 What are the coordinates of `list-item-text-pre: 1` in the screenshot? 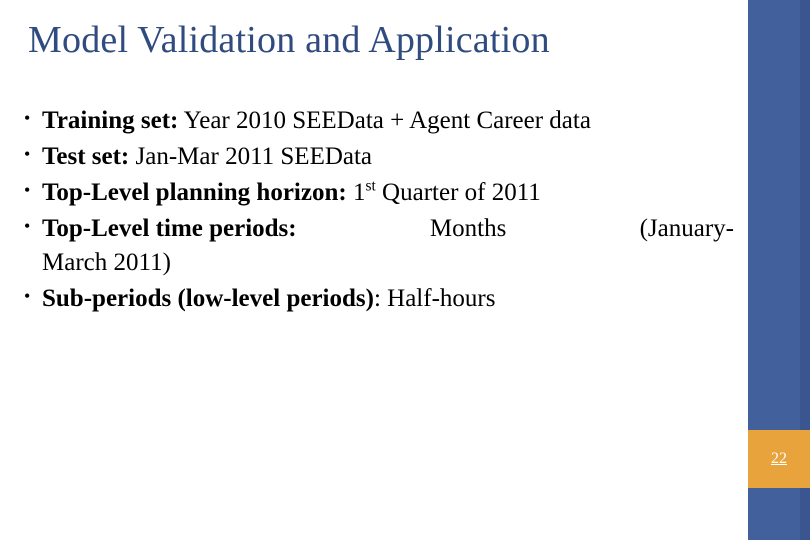 It's located at (356, 192).